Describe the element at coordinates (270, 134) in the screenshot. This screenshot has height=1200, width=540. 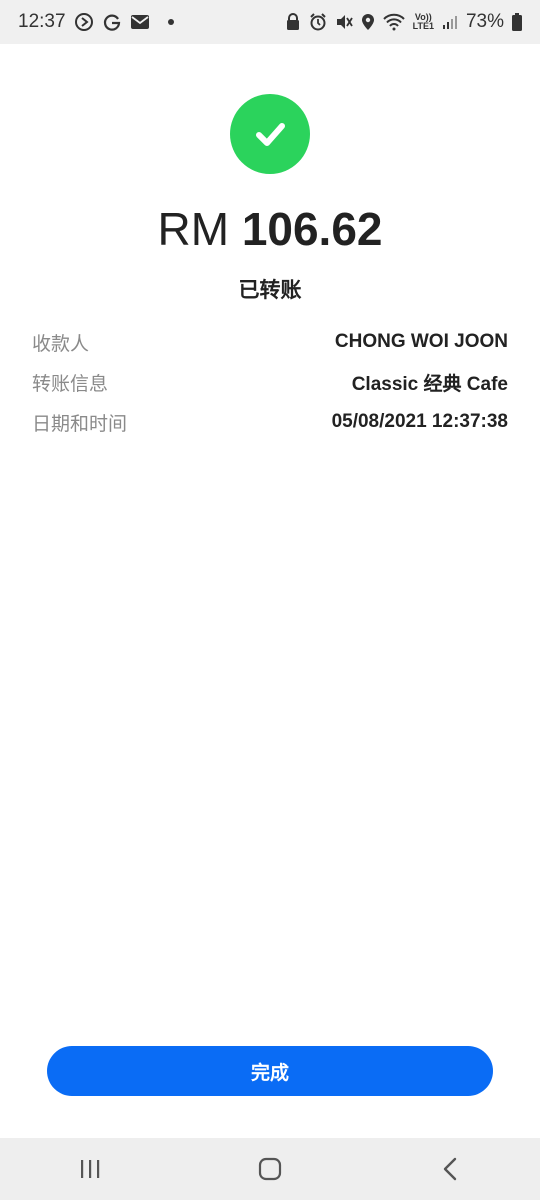
I see `success-check-icon` at that location.